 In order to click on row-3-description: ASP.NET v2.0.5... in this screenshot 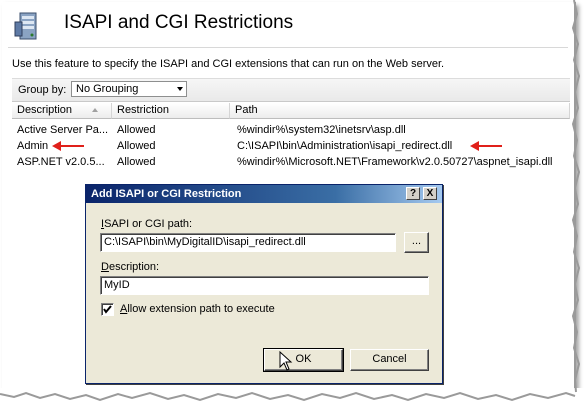, I will do `click(61, 162)`.